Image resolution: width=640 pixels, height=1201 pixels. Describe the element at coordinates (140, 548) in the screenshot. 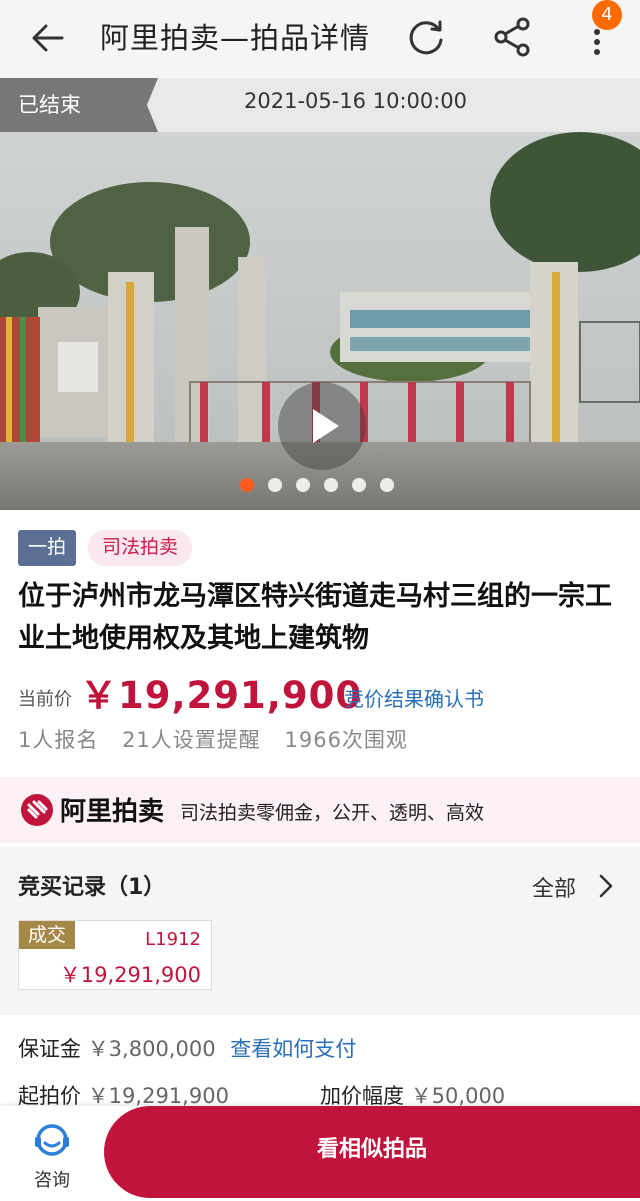

I see `auction-type-tag: 司法拍卖` at that location.